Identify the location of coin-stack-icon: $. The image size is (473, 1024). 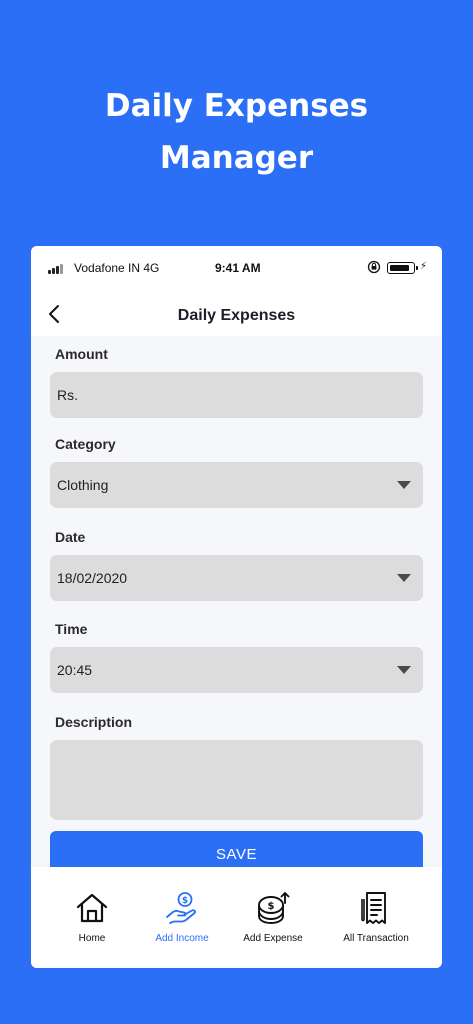
(274, 908).